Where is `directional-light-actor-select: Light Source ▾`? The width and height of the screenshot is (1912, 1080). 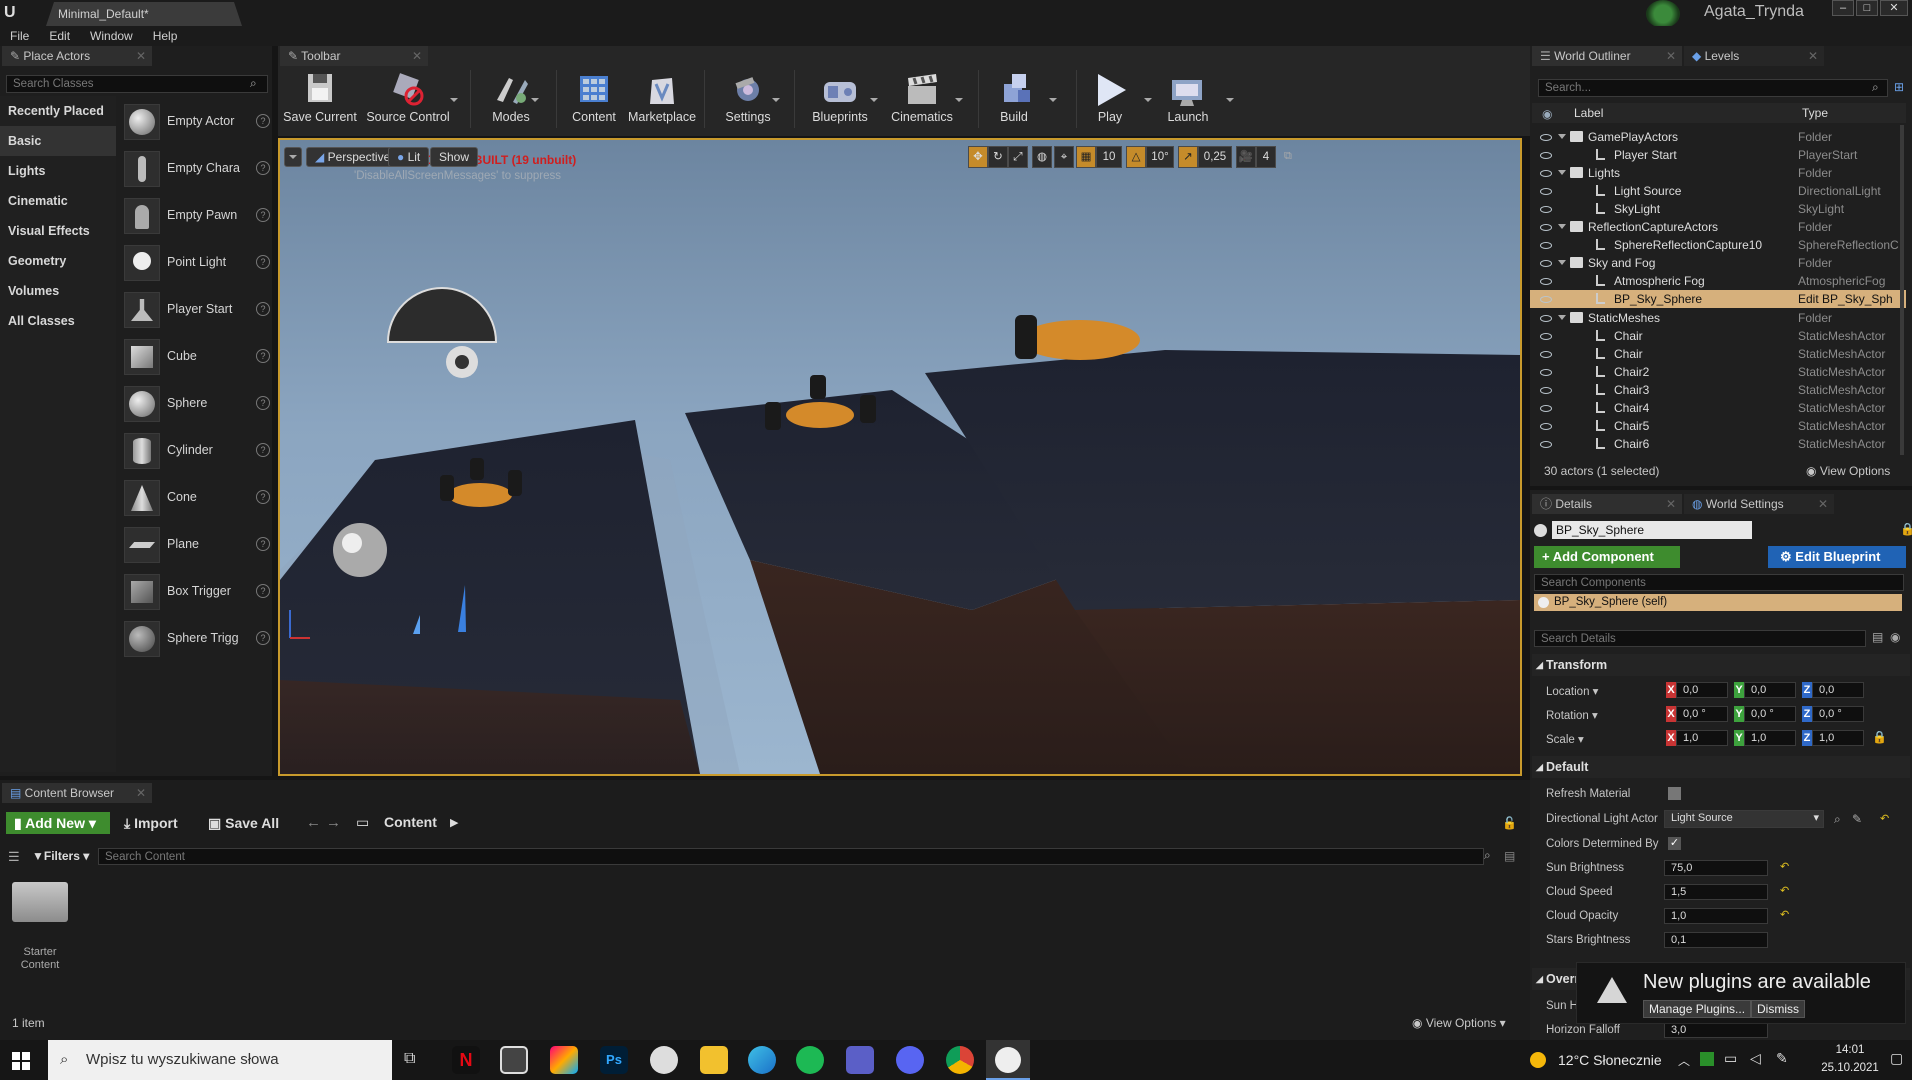
directional-light-actor-select: Light Source ▾ is located at coordinates (1744, 819).